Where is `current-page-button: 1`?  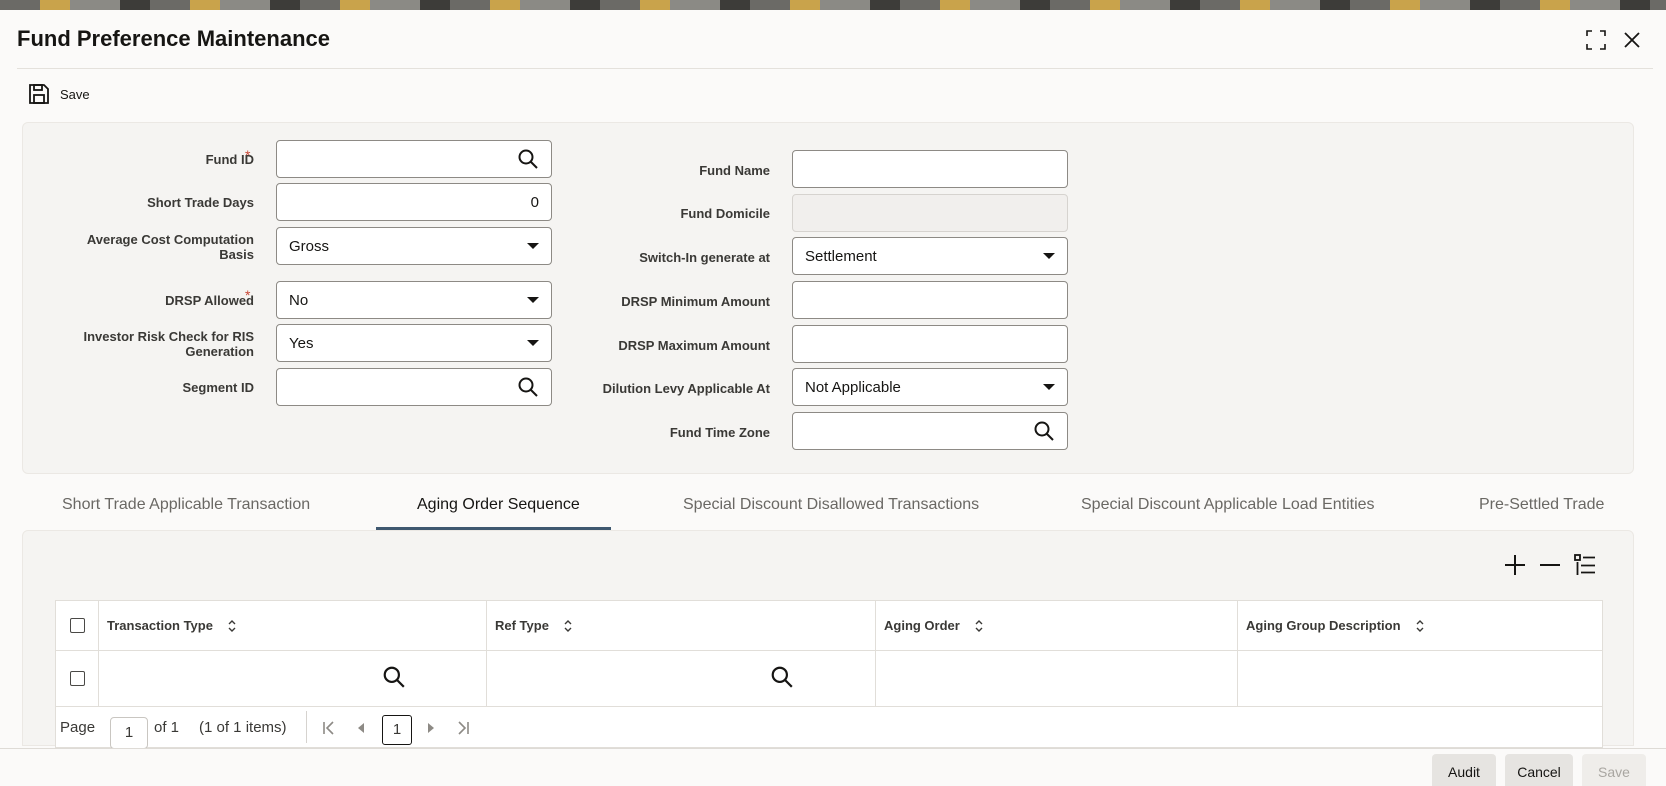
current-page-button: 1 is located at coordinates (397, 730).